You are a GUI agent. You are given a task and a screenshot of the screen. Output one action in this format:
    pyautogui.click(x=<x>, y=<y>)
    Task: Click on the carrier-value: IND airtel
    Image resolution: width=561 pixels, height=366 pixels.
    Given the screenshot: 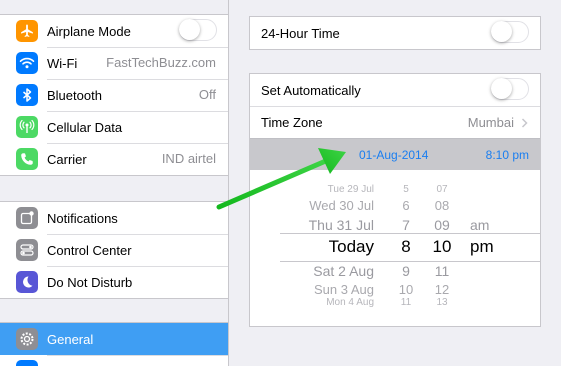 What is the action you would take?
    pyautogui.click(x=188, y=158)
    